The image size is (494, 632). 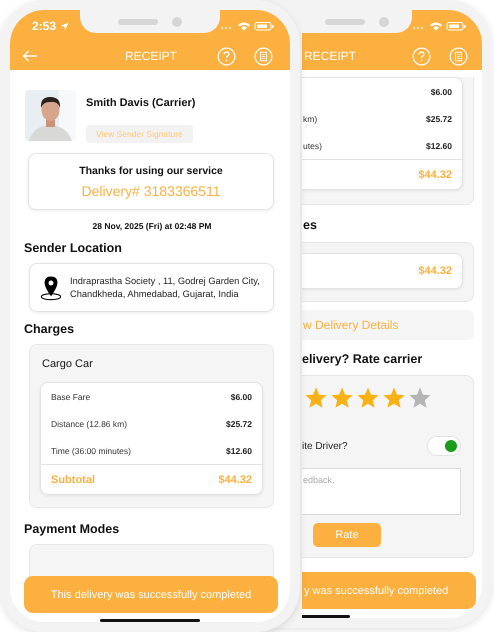 What do you see at coordinates (72, 529) in the screenshot?
I see `section-heading: Payment Modes` at bounding box center [72, 529].